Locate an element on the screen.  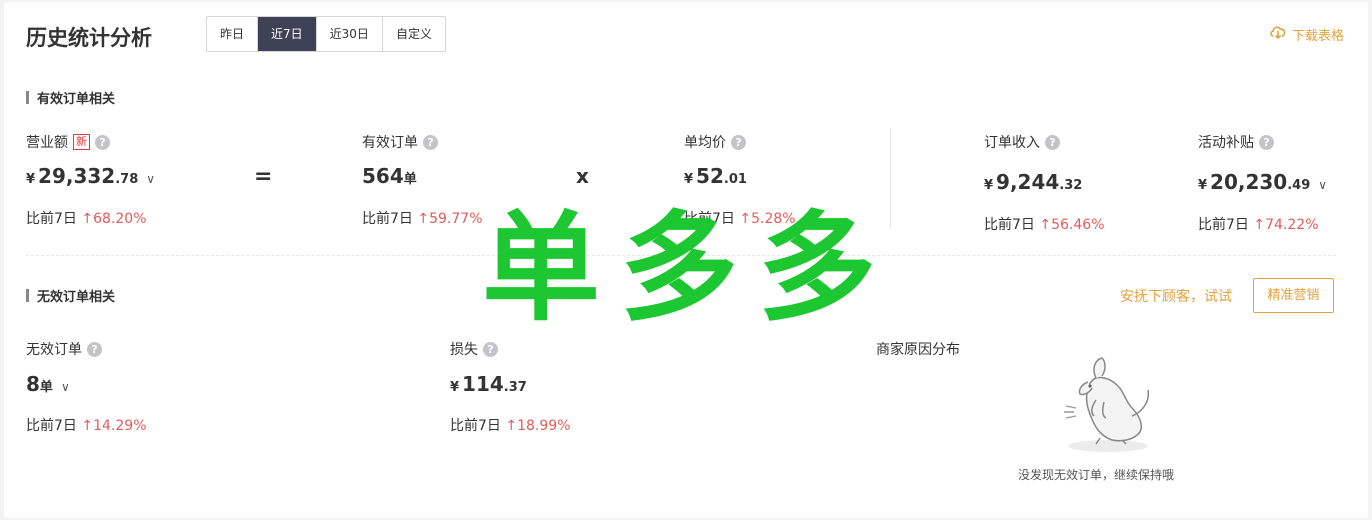
precision-marketing-button: 精准营销 is located at coordinates (1293, 295).